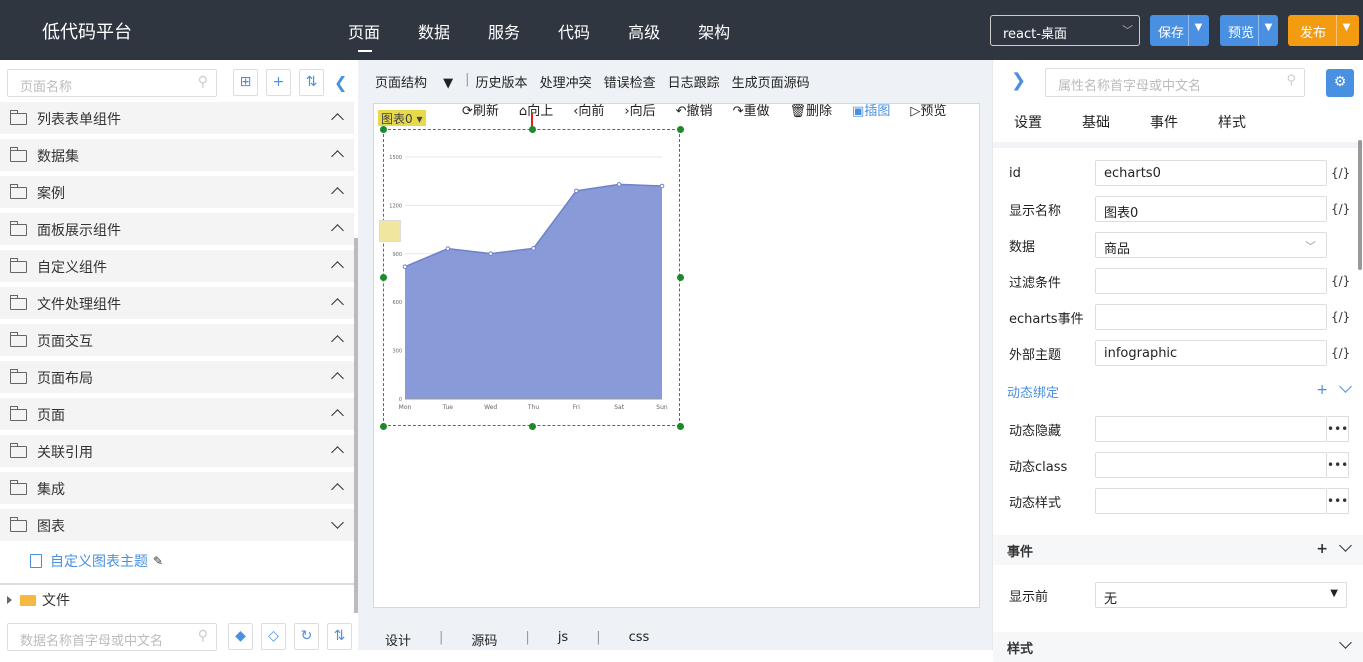 This screenshot has height=662, width=1363. What do you see at coordinates (644, 31) in the screenshot?
I see `nav-advanced: 高级` at bounding box center [644, 31].